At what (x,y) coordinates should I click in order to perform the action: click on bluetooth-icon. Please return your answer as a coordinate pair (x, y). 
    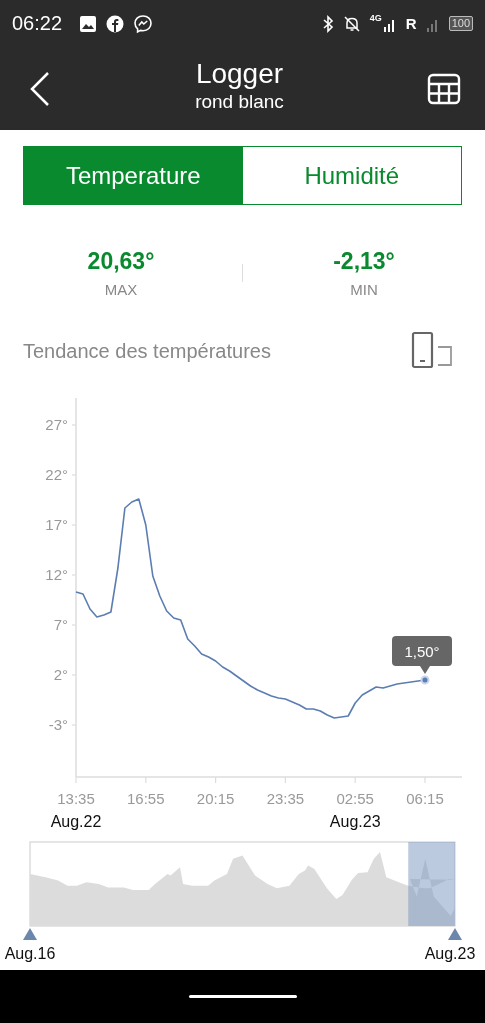
    Looking at the image, I should click on (327, 23).